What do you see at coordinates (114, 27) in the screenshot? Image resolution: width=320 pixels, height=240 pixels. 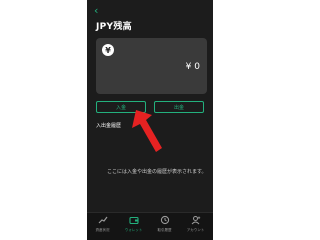 I see `page-title: JPY残高` at bounding box center [114, 27].